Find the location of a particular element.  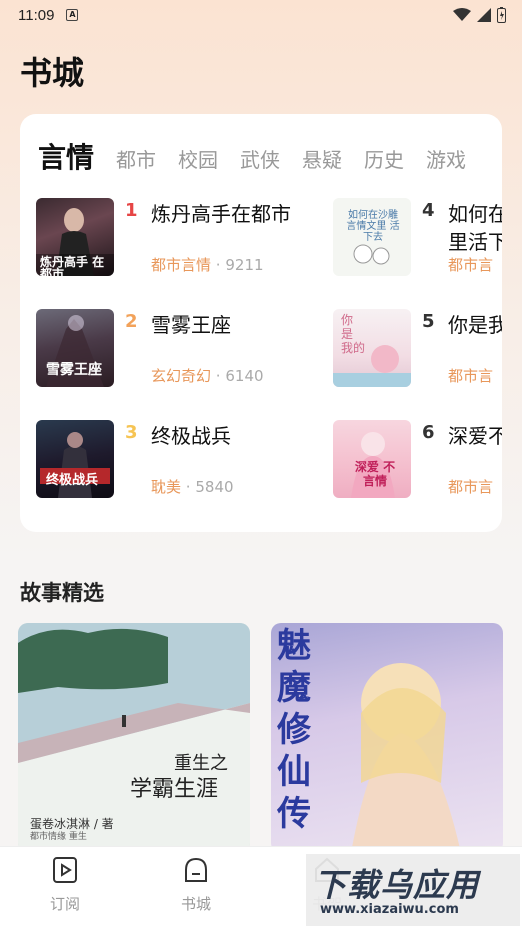

watermark-text: 下载乌应用 is located at coordinates (397, 885).